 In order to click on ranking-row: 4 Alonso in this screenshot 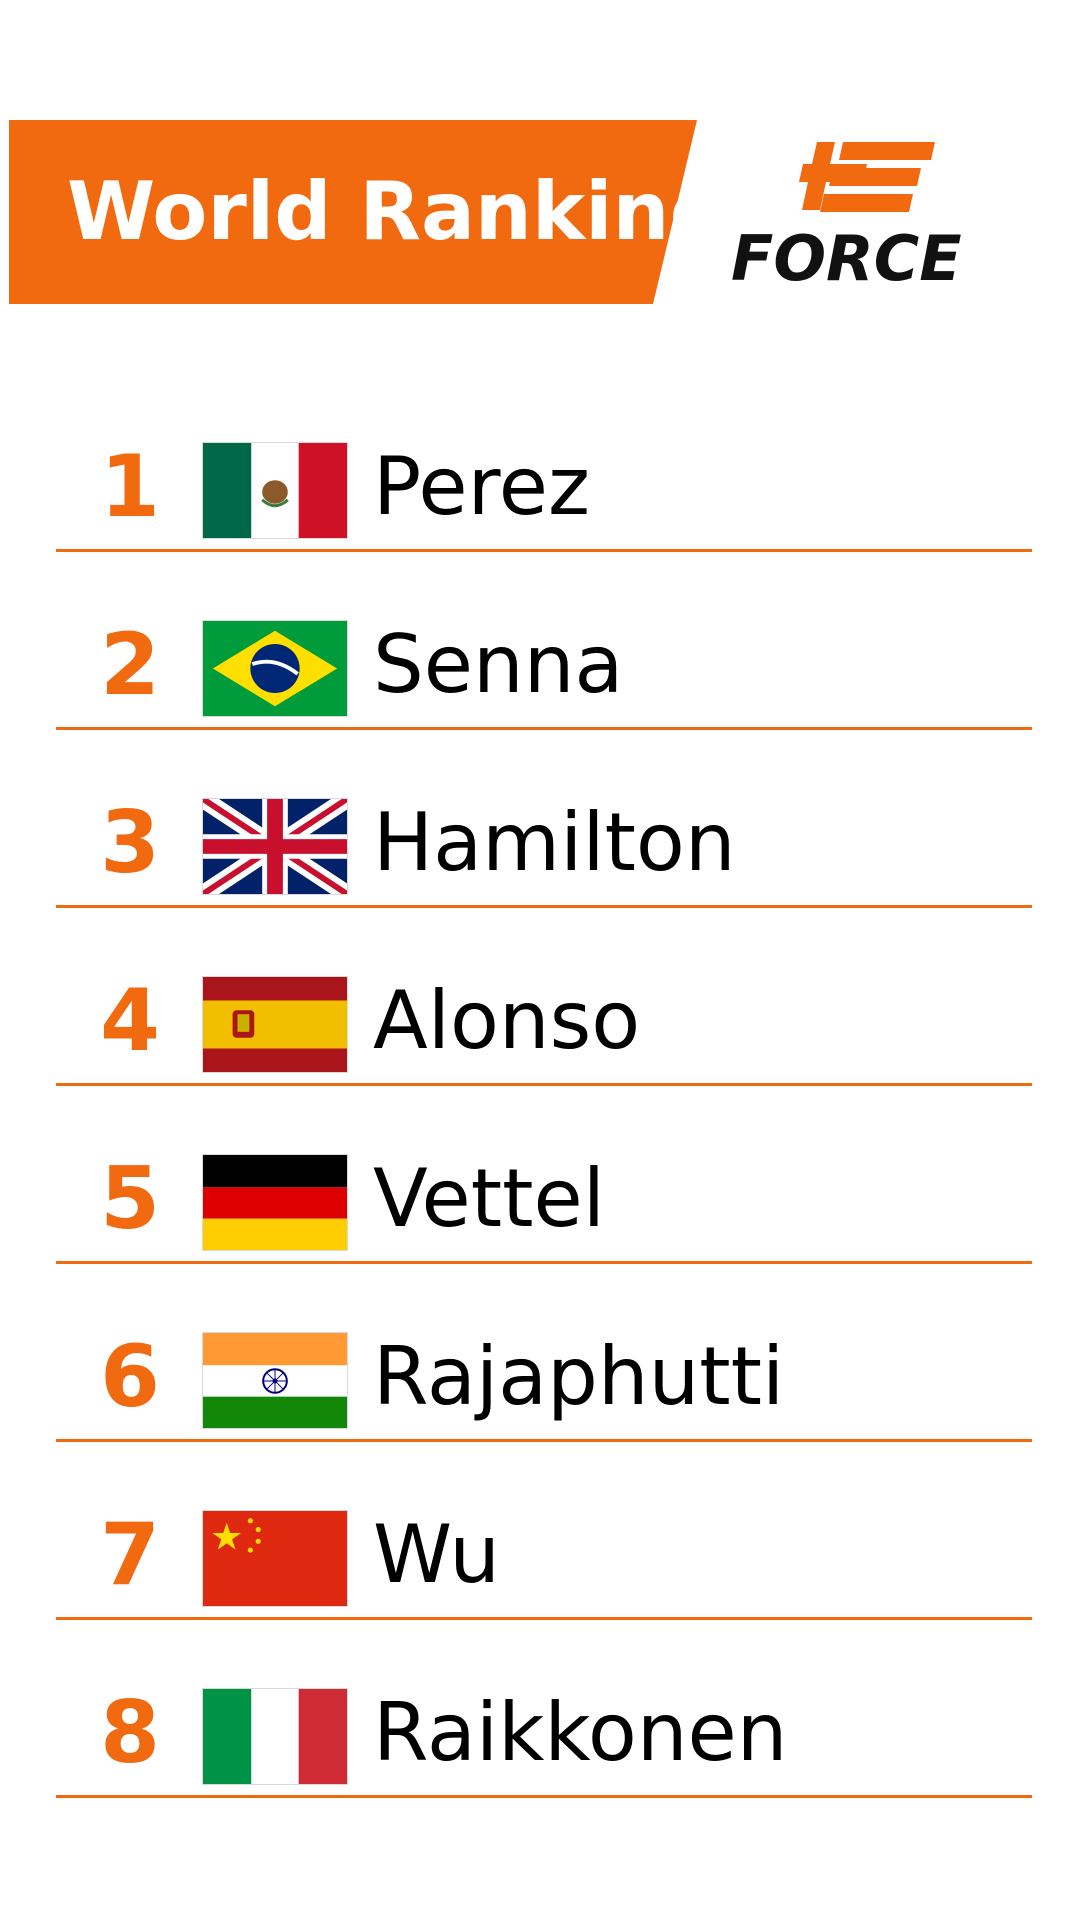, I will do `click(540, 1055)`.